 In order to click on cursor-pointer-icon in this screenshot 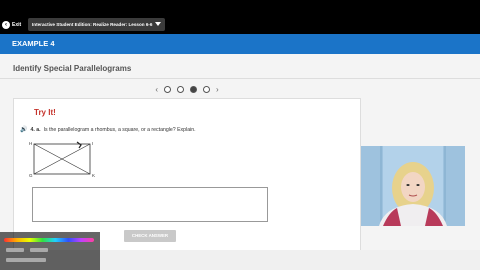, I will do `click(79, 145)`.